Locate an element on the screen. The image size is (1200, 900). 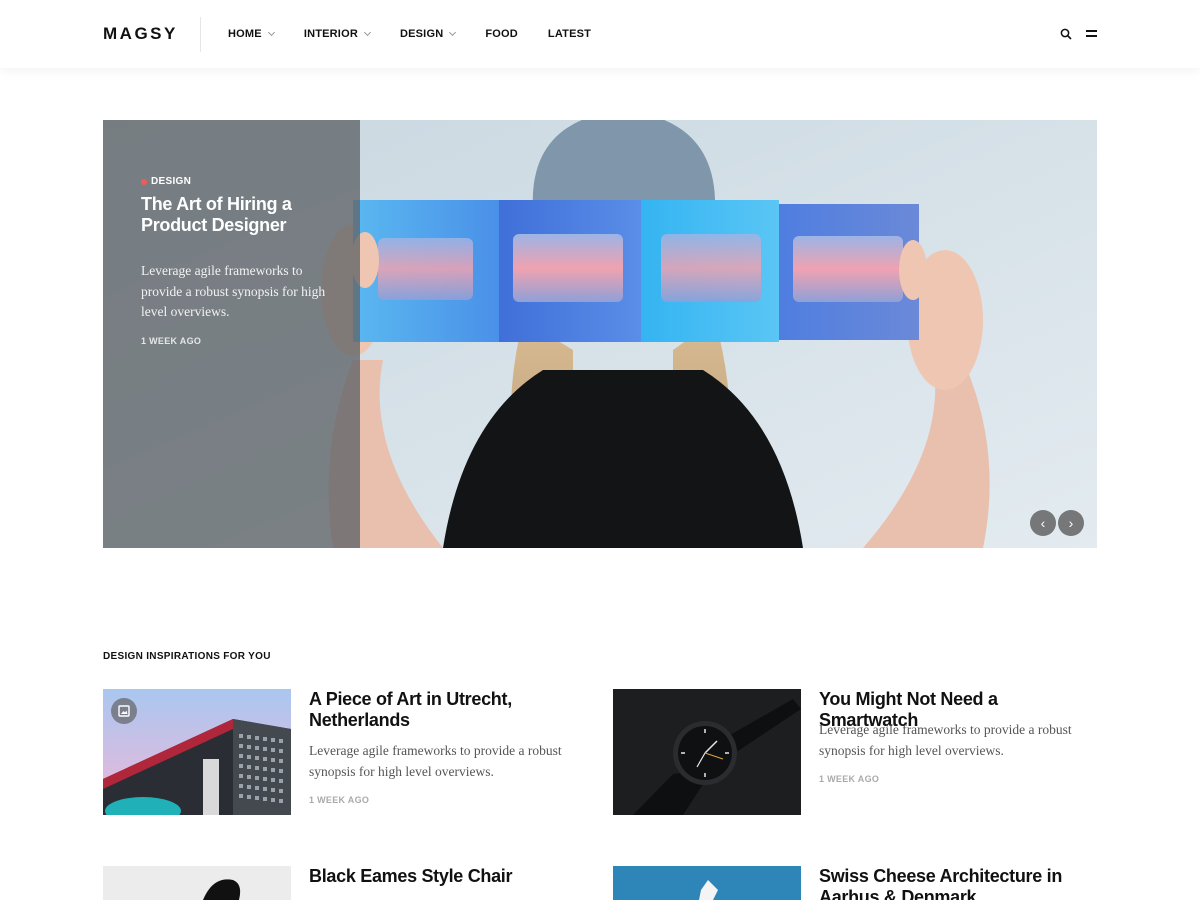
nav-item-home: HOME is located at coordinates (251, 34).